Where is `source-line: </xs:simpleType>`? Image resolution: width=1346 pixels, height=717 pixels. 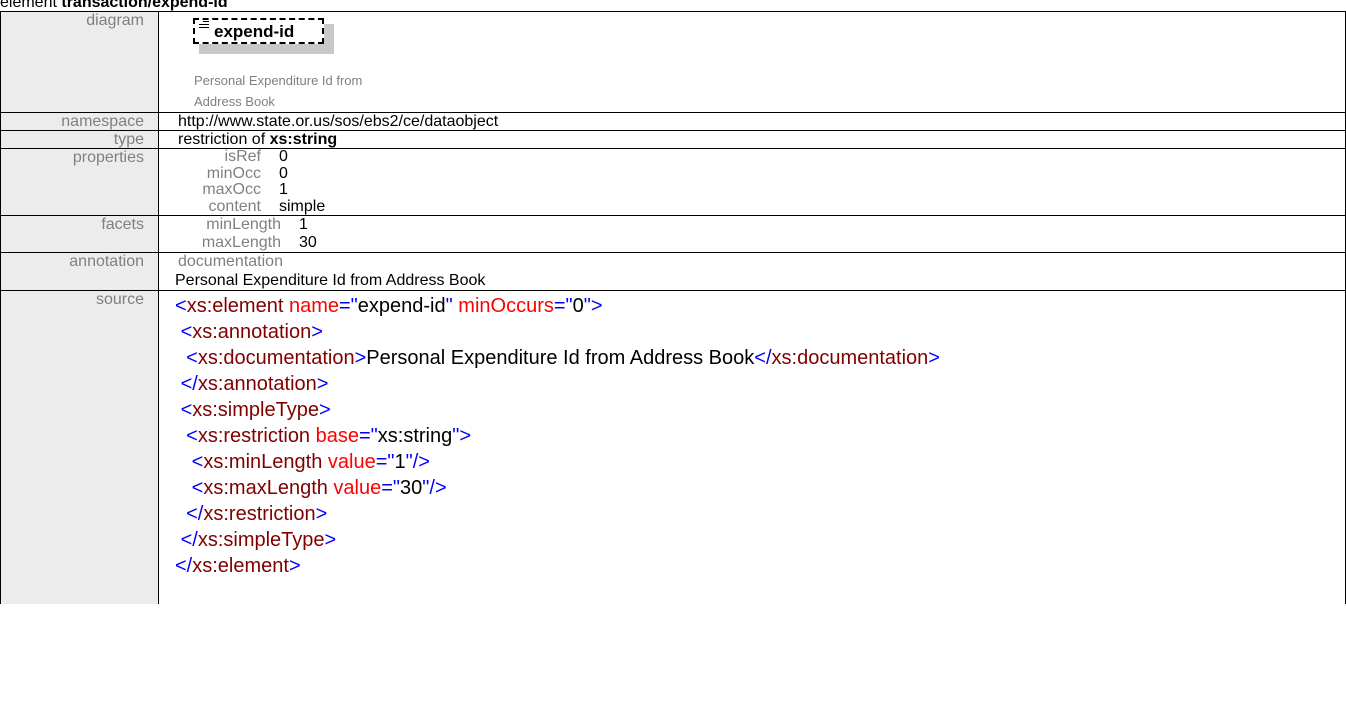
source-line: </xs:simpleType> is located at coordinates (258, 540).